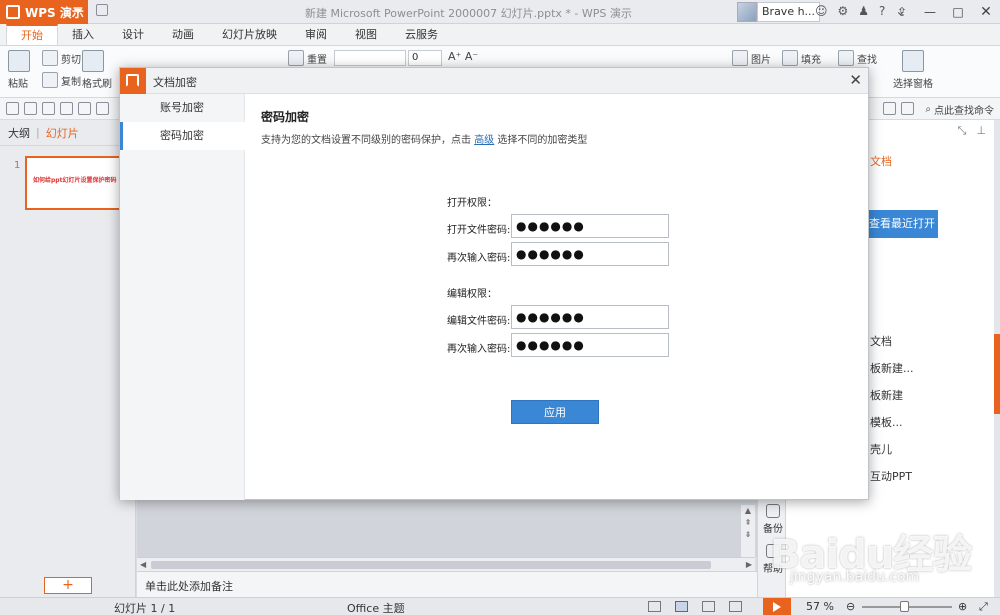 This screenshot has height=615, width=1000. Describe the element at coordinates (681, 606) in the screenshot. I see `normal-view-icon` at that location.